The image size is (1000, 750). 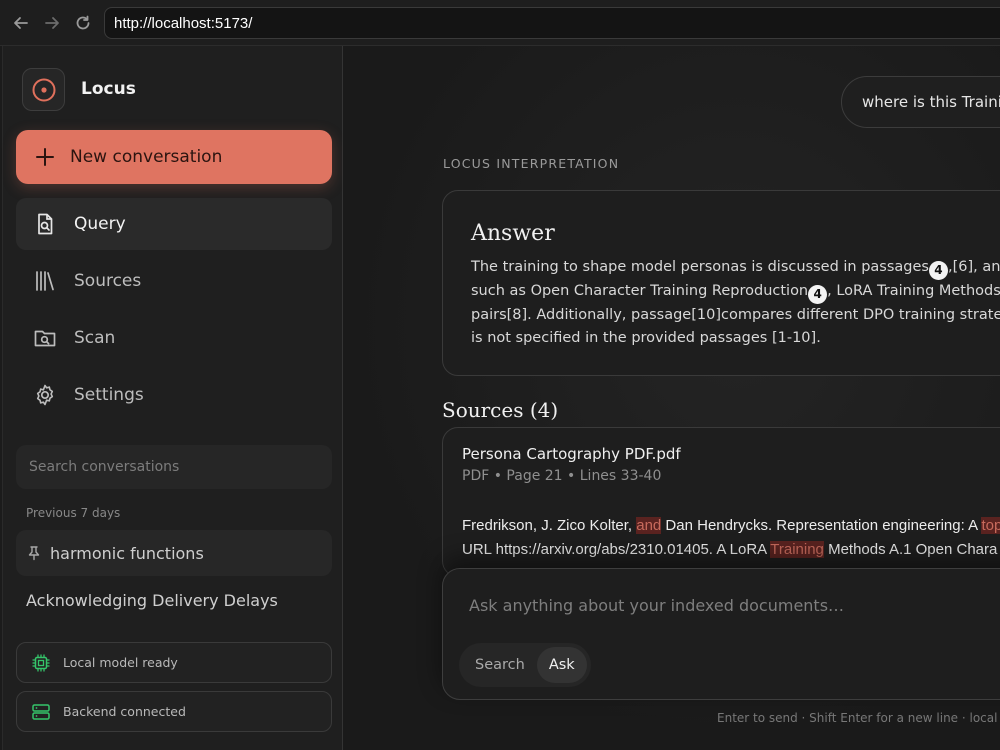 What do you see at coordinates (562, 476) in the screenshot?
I see `source-meta: PDF • Page 21 • Lines 33-40` at bounding box center [562, 476].